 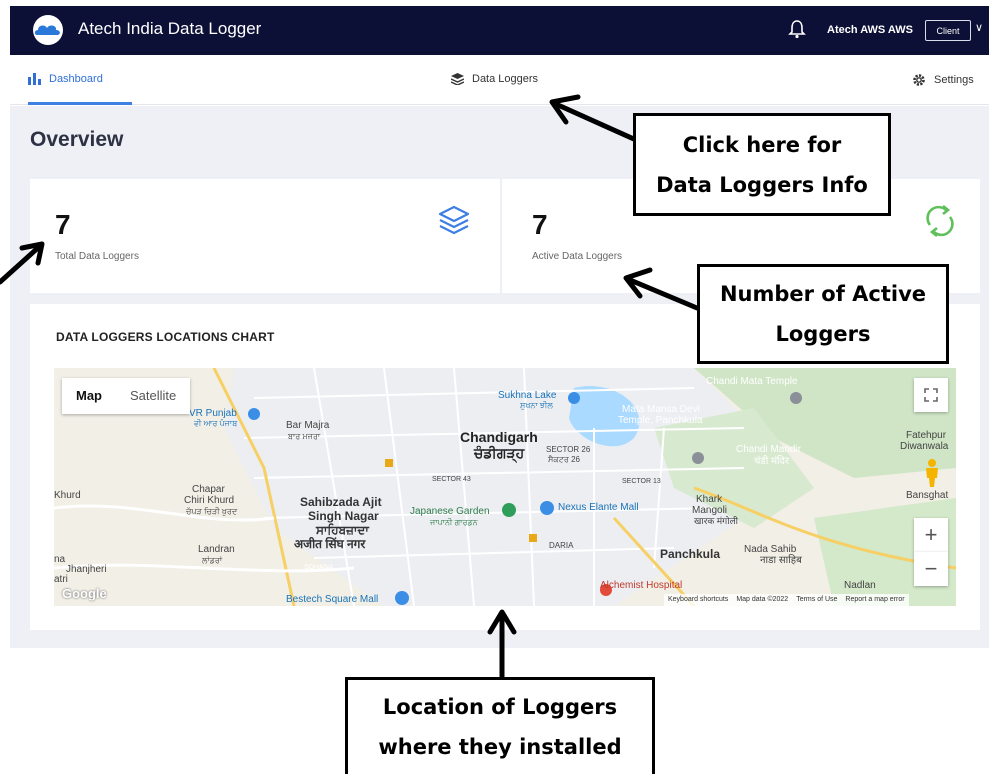 I want to click on map-label: Chapar, so click(x=208, y=489).